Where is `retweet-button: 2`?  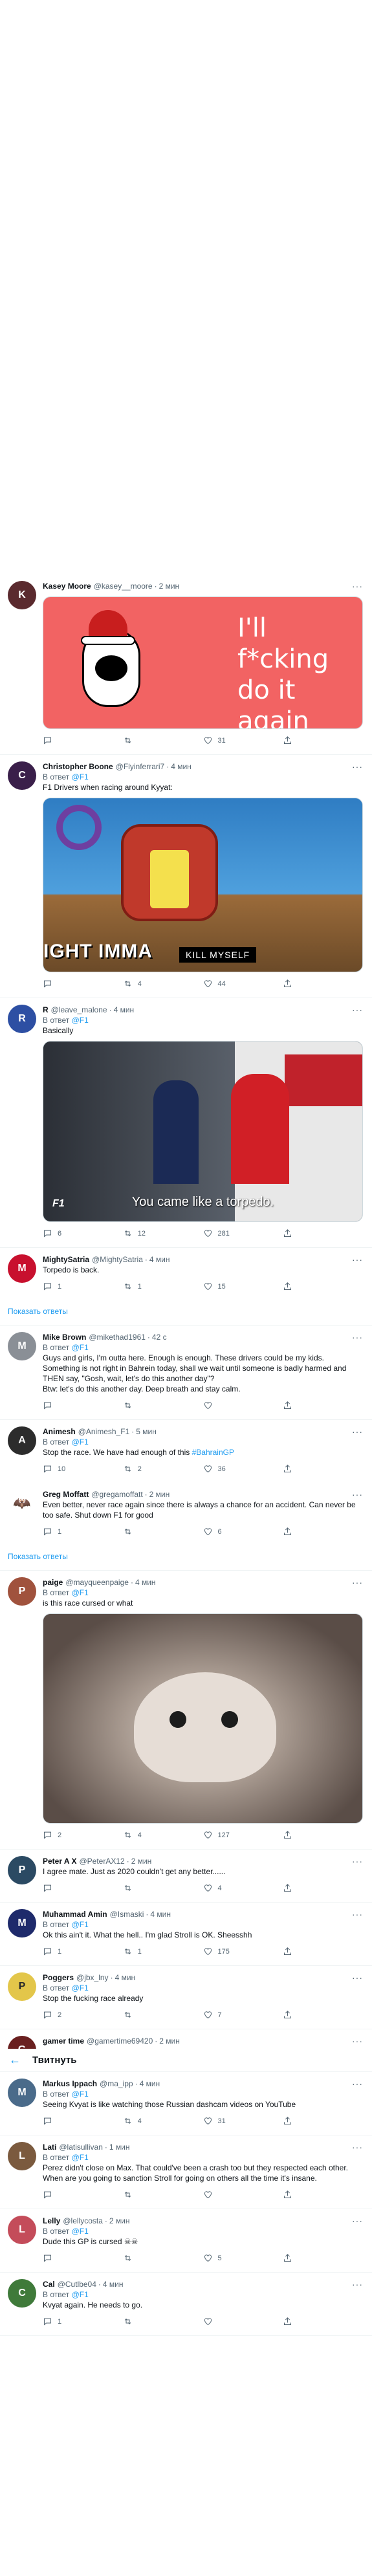
retweet-button: 2 is located at coordinates (163, 1469).